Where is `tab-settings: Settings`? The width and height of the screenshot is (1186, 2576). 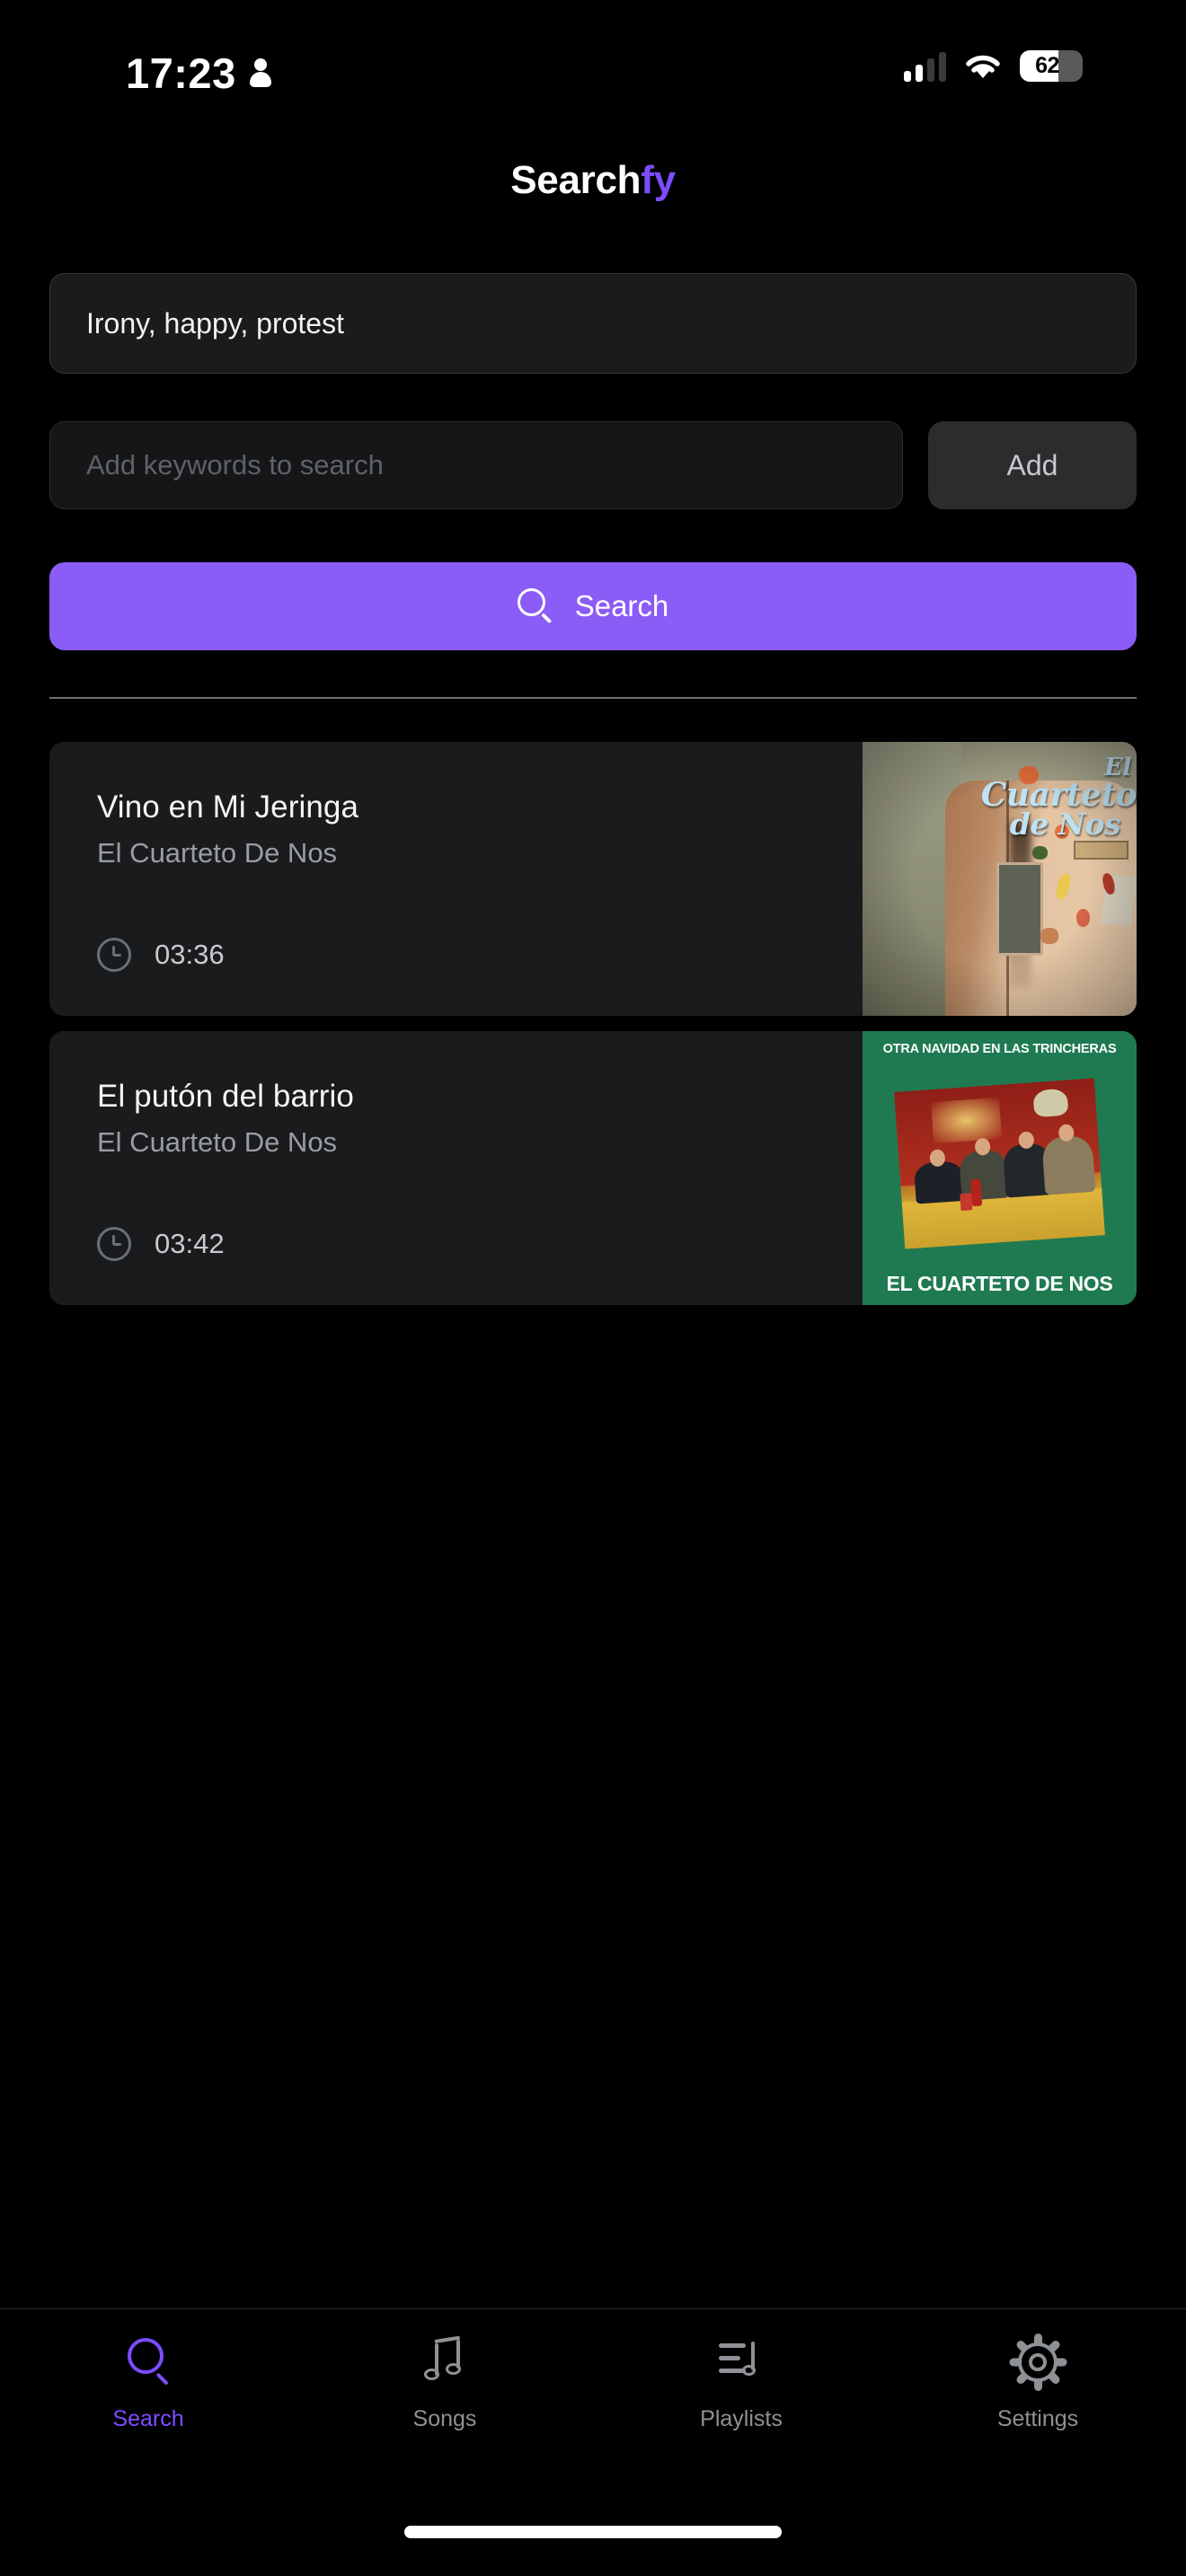 tab-settings: Settings is located at coordinates (1038, 2382).